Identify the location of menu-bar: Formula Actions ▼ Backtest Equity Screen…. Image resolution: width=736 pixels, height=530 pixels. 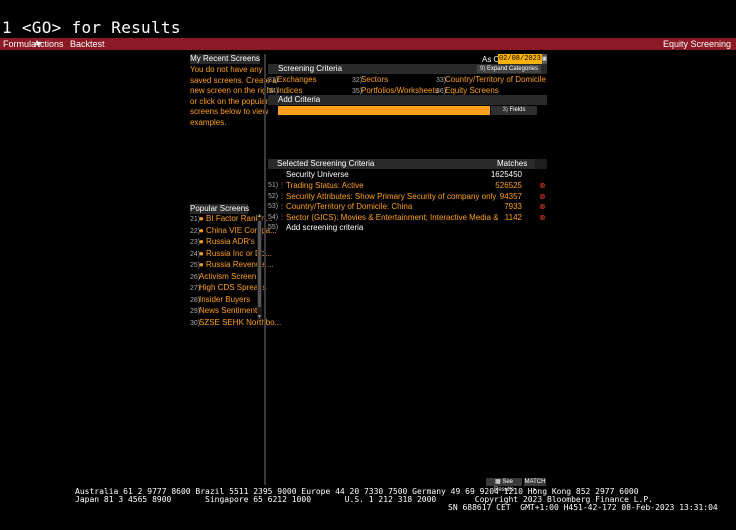
(368, 44).